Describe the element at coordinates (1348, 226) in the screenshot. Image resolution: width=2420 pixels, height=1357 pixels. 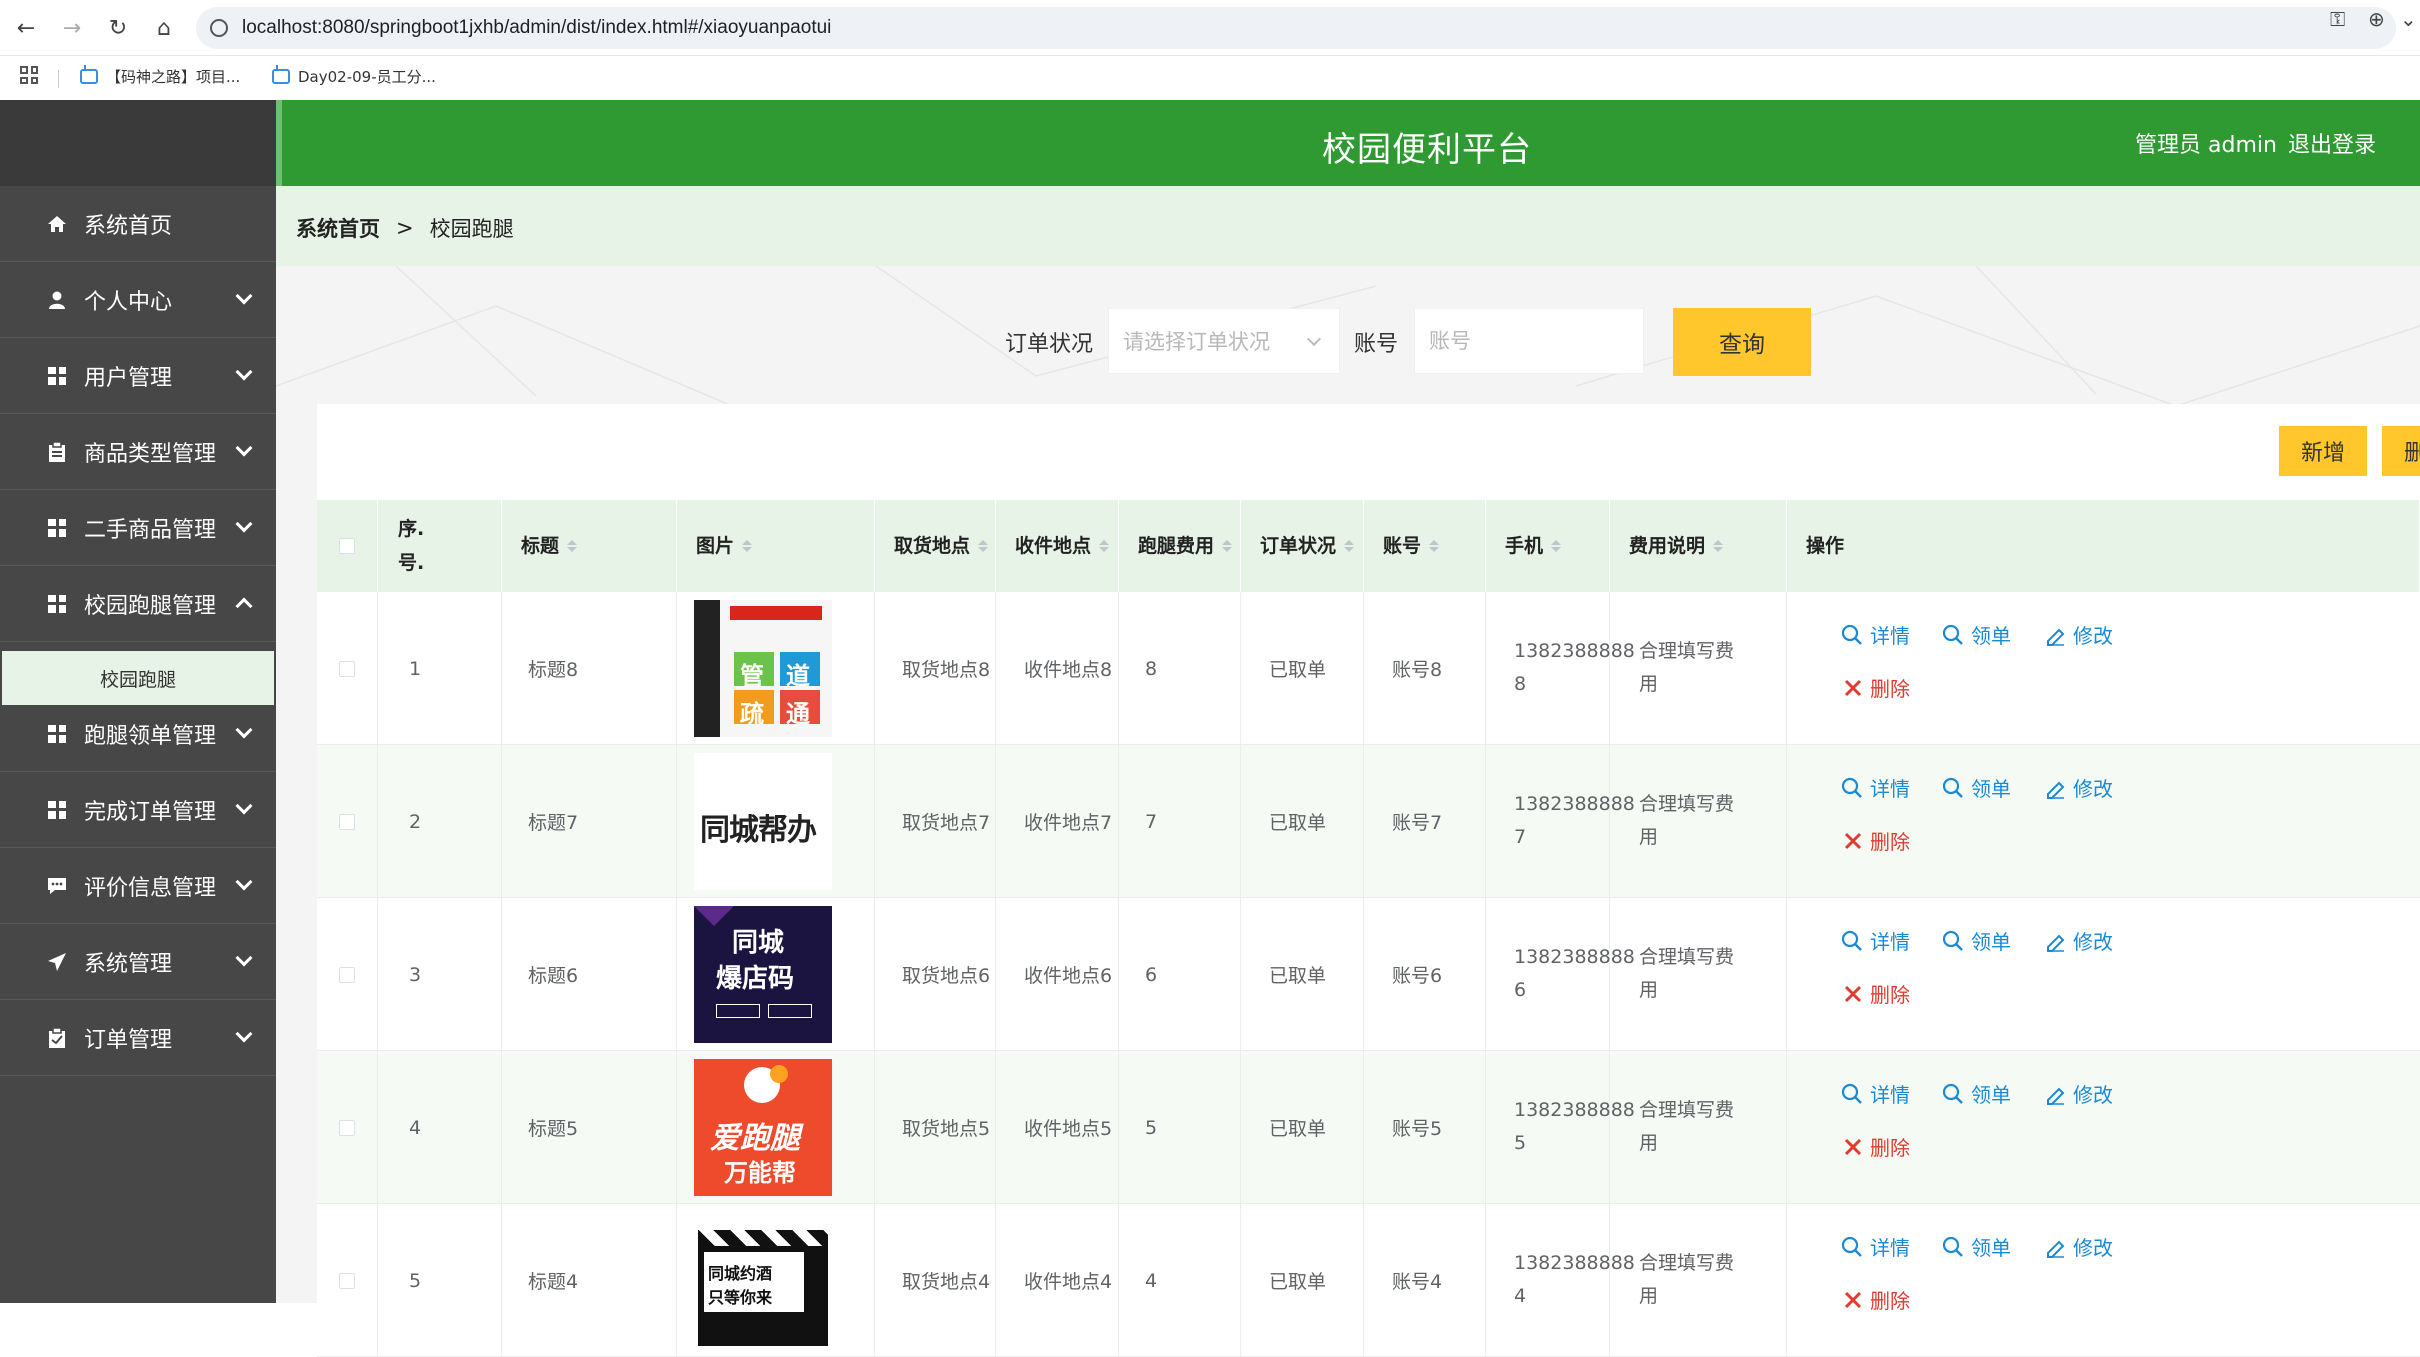
I see `breadcrumb-bar` at that location.